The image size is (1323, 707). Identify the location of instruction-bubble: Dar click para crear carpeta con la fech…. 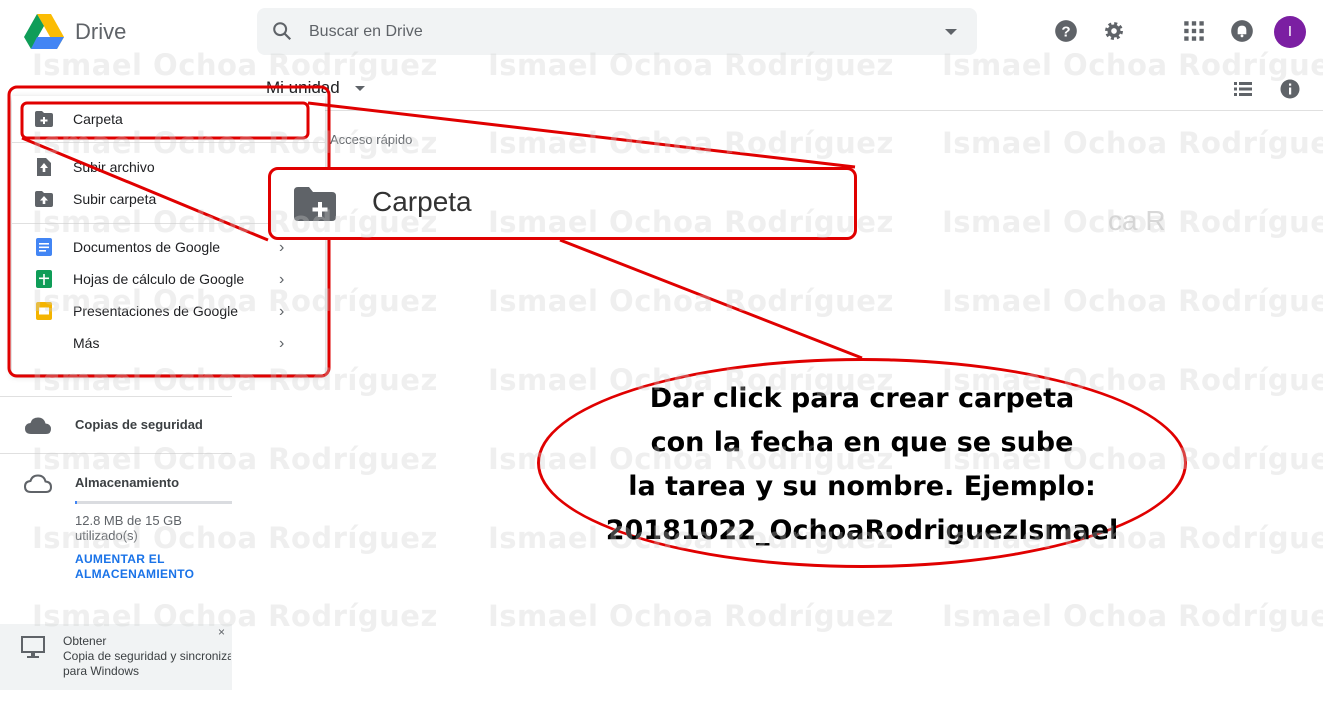
(862, 463).